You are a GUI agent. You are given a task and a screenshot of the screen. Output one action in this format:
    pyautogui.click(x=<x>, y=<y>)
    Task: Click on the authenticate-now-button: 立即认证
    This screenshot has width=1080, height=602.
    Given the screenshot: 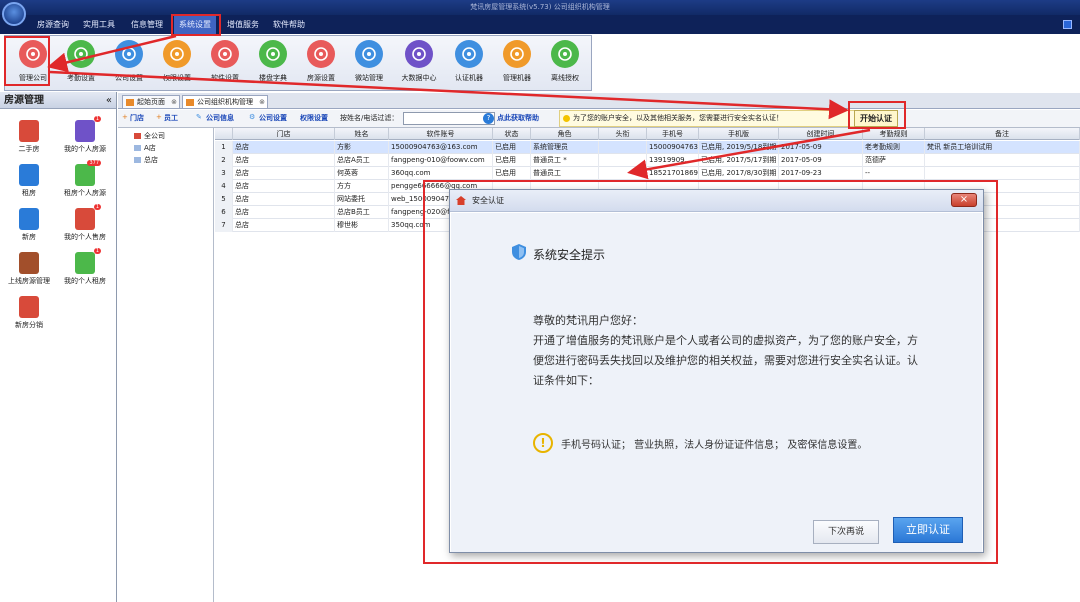 What is the action you would take?
    pyautogui.click(x=928, y=530)
    